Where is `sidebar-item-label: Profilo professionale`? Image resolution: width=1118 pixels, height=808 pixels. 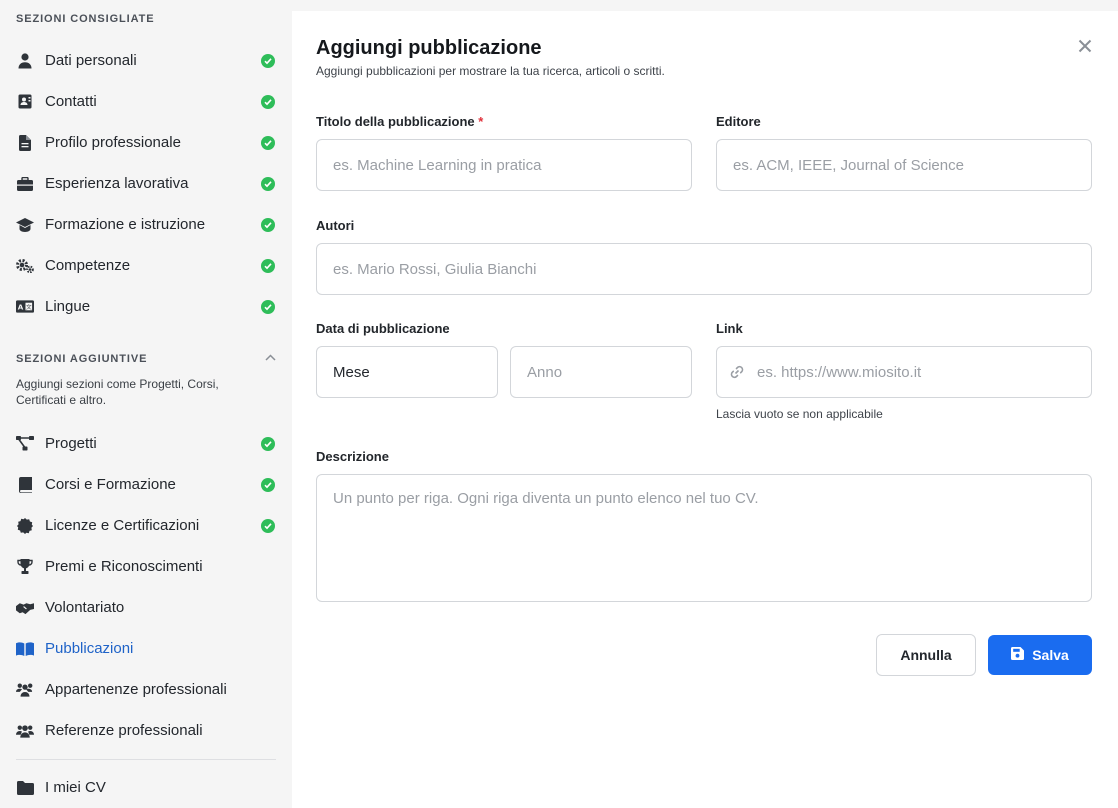 sidebar-item-label: Profilo professionale is located at coordinates (113, 142).